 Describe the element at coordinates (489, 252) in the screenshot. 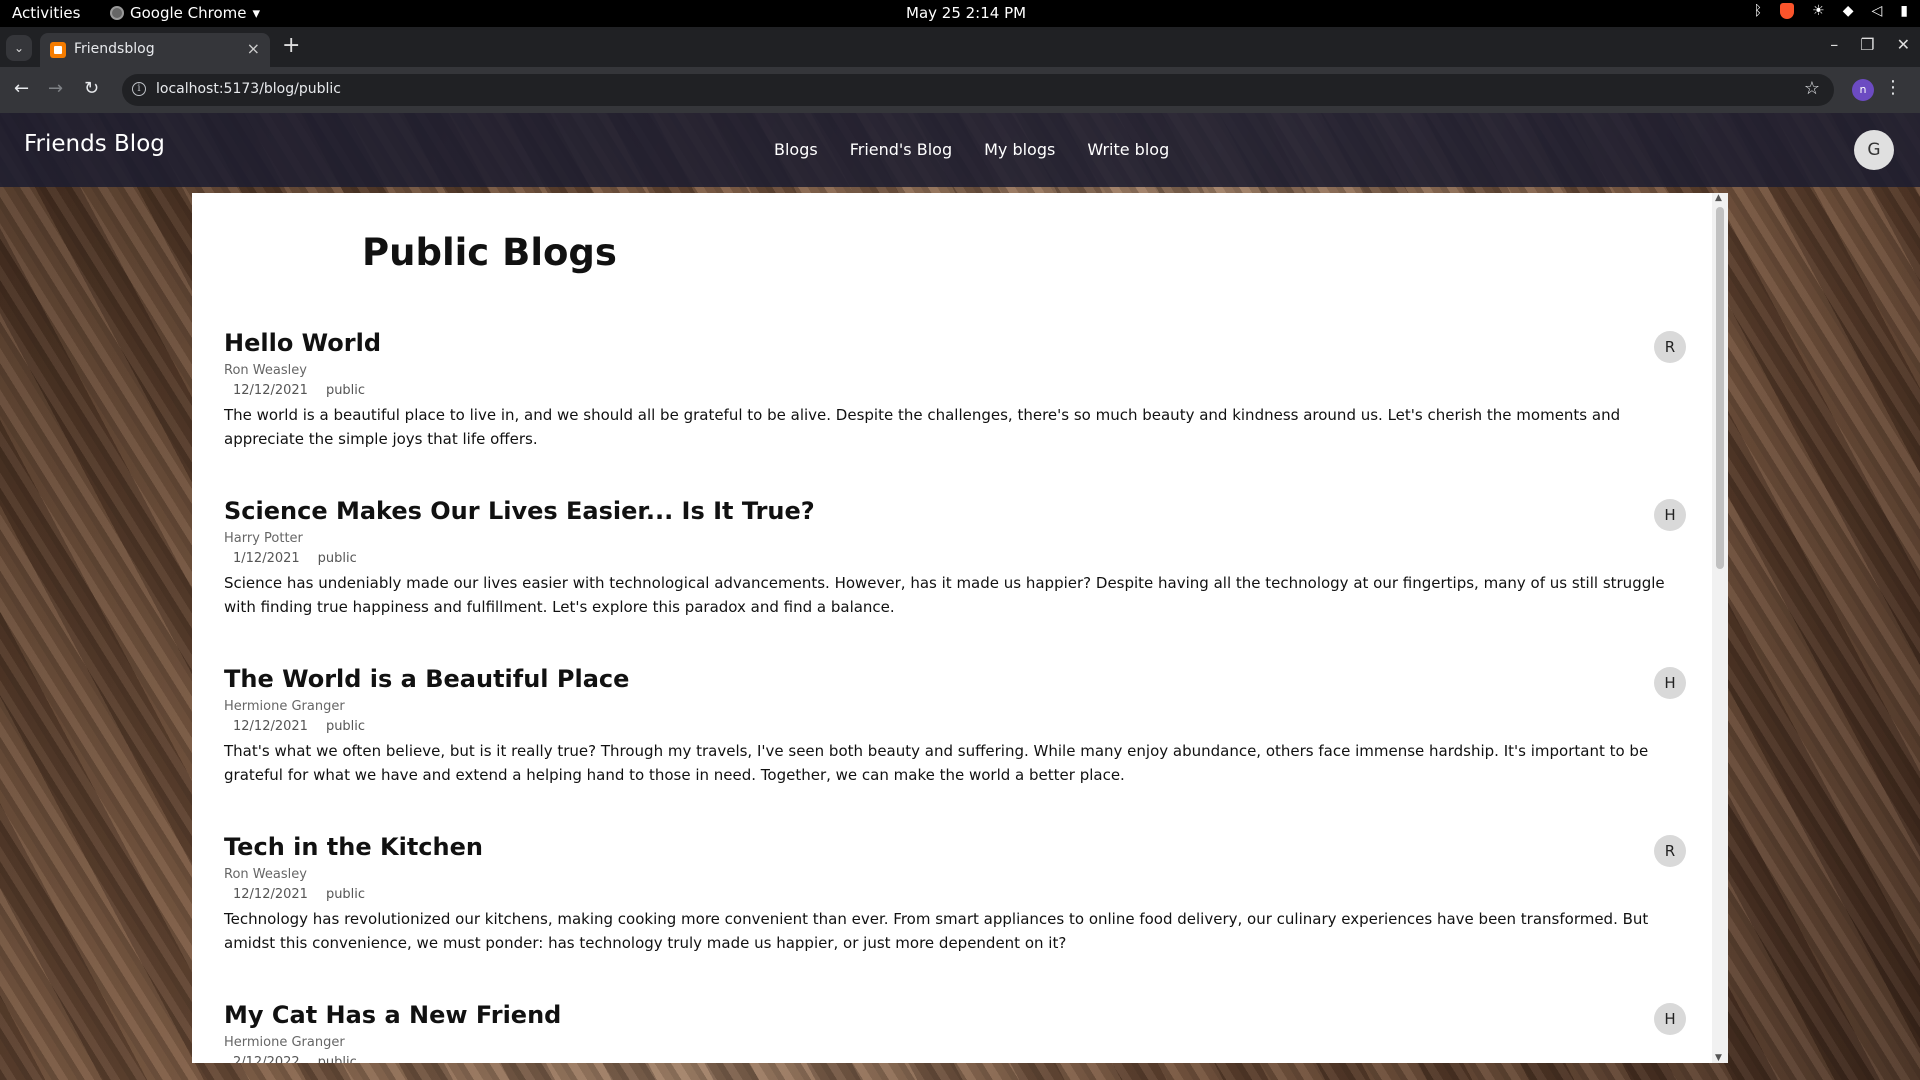

I see `page-title: Public Blogs` at that location.